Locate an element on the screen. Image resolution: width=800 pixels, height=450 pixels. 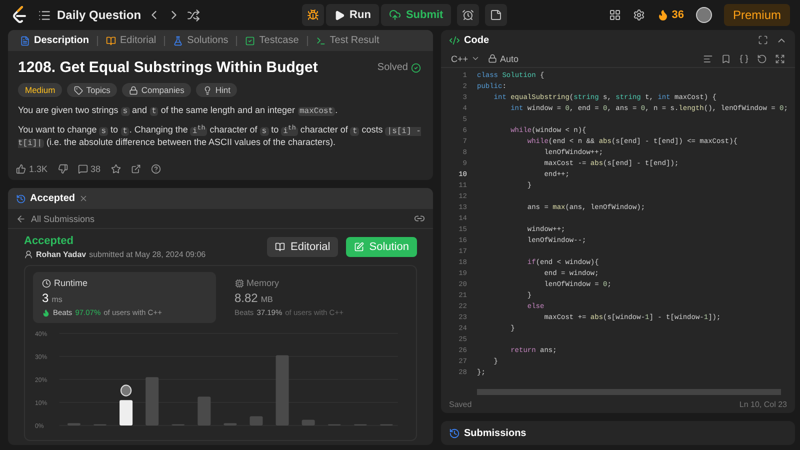
panel-tab: Accepted is located at coordinates (53, 198).